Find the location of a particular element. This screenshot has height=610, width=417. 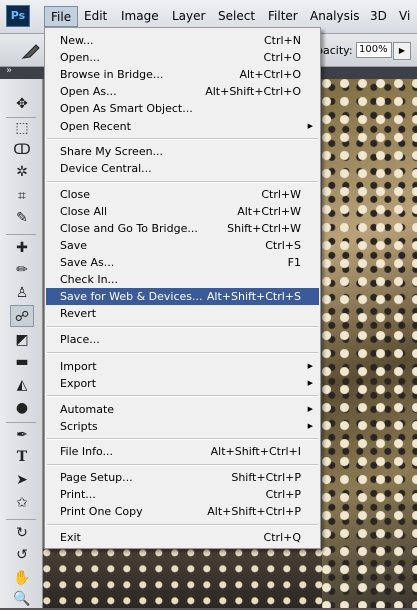

menu-item-file-info: File Info... Alt+Shift+Ctrl+I is located at coordinates (182, 451).